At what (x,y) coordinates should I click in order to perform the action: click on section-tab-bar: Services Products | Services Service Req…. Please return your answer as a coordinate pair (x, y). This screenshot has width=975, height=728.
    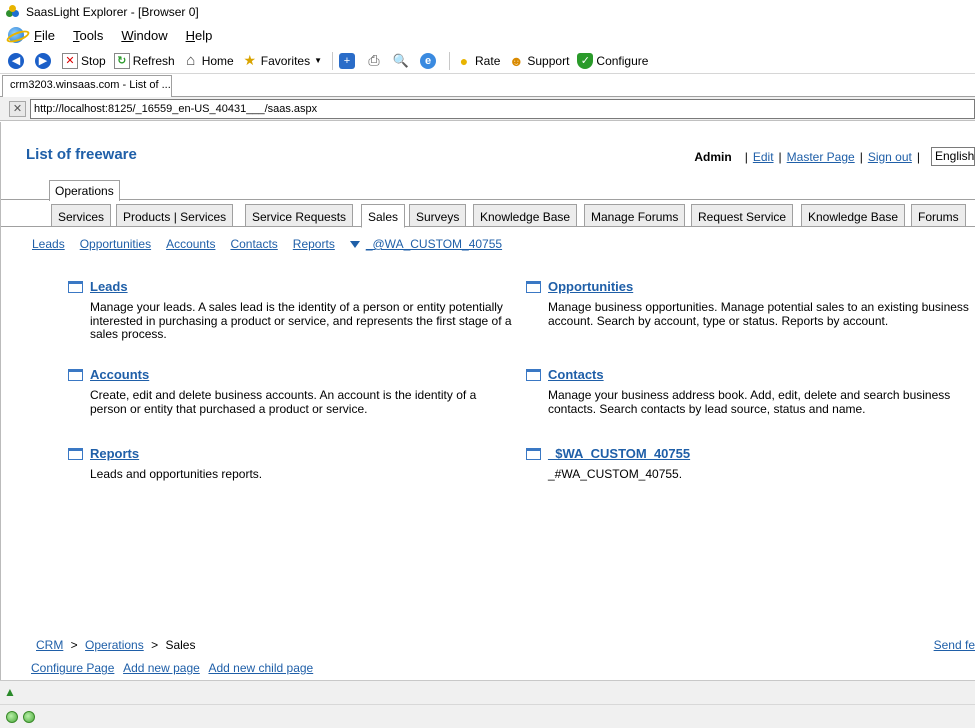
    Looking at the image, I should click on (488, 216).